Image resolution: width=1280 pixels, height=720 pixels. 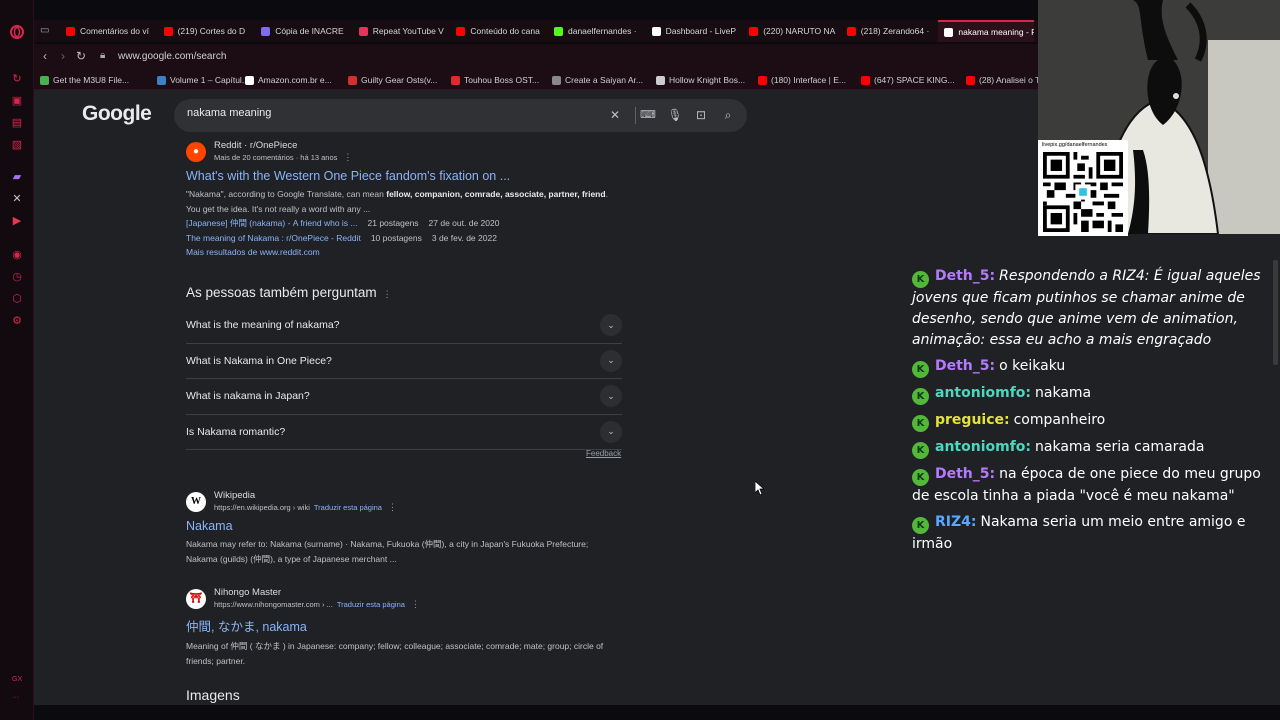 I want to click on reddit-favicon-icon: ●, so click(x=196, y=151).